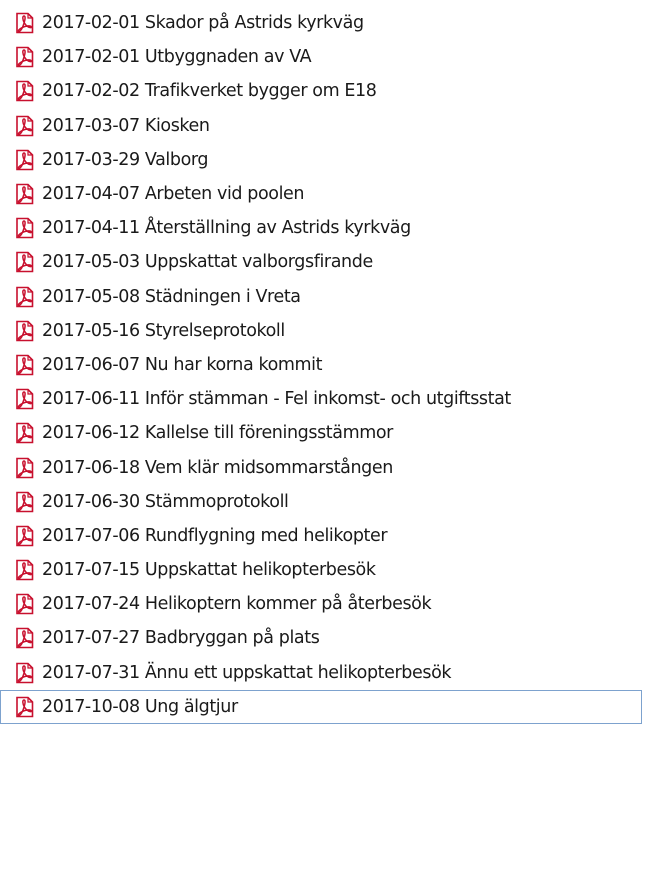  What do you see at coordinates (323, 126) in the screenshot?
I see `file-item: 2017-03-07 Kiosken` at bounding box center [323, 126].